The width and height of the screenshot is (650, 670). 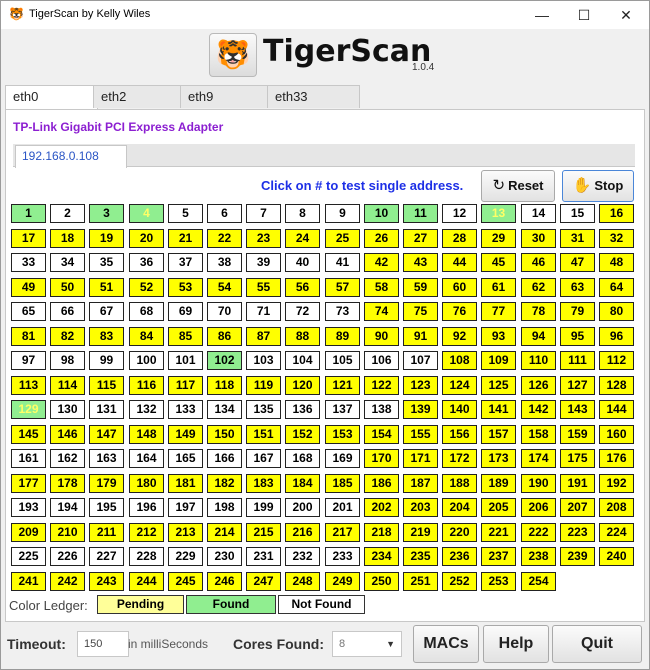 What do you see at coordinates (106, 532) in the screenshot?
I see `address-cell-211: 211` at bounding box center [106, 532].